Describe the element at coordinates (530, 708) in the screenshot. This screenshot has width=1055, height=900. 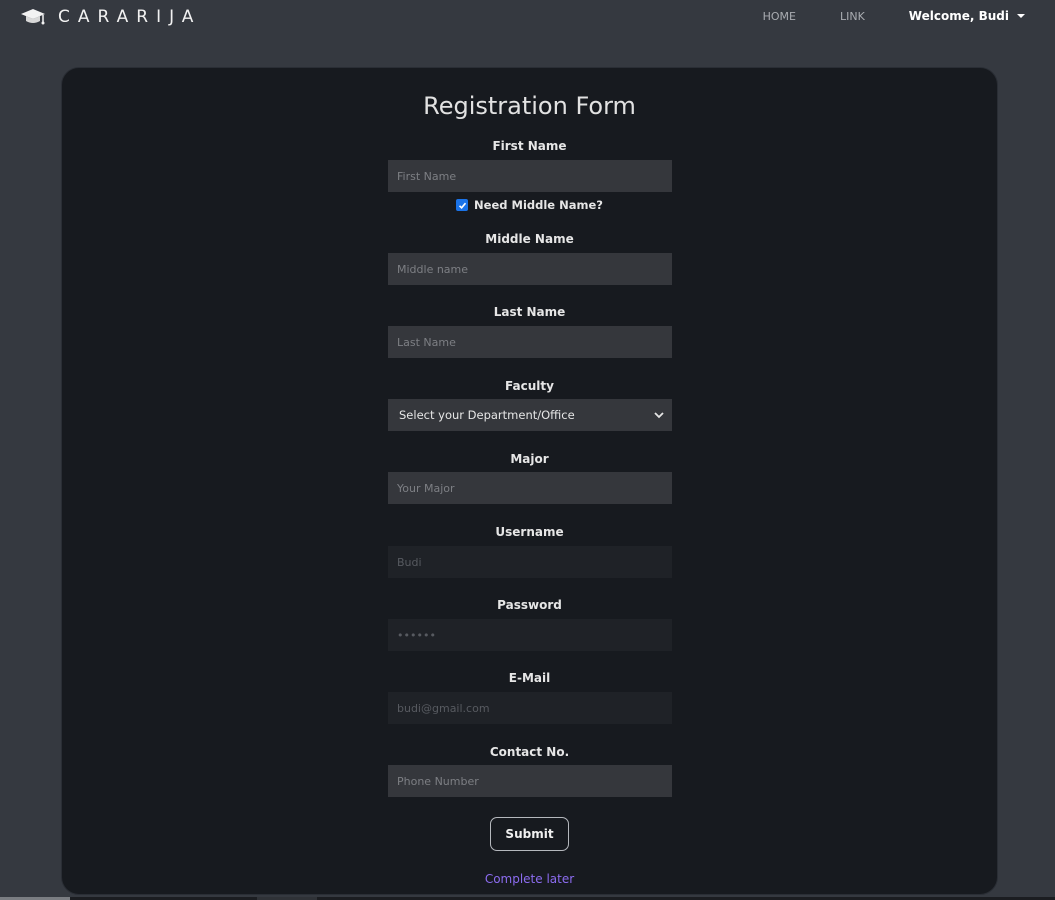
I see `email-input` at that location.